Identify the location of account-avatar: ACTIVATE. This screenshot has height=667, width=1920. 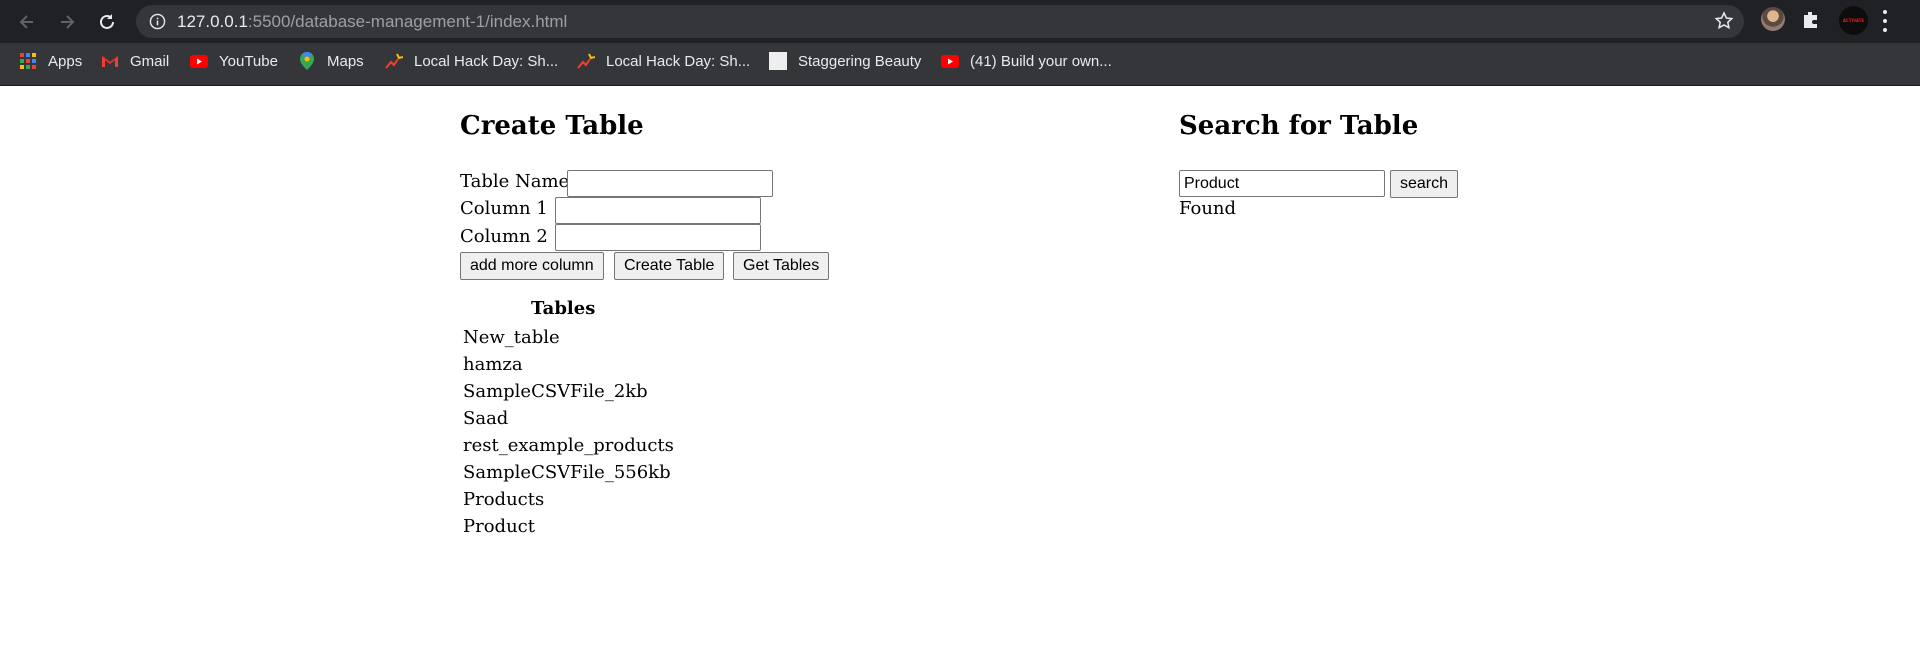
(1853, 20).